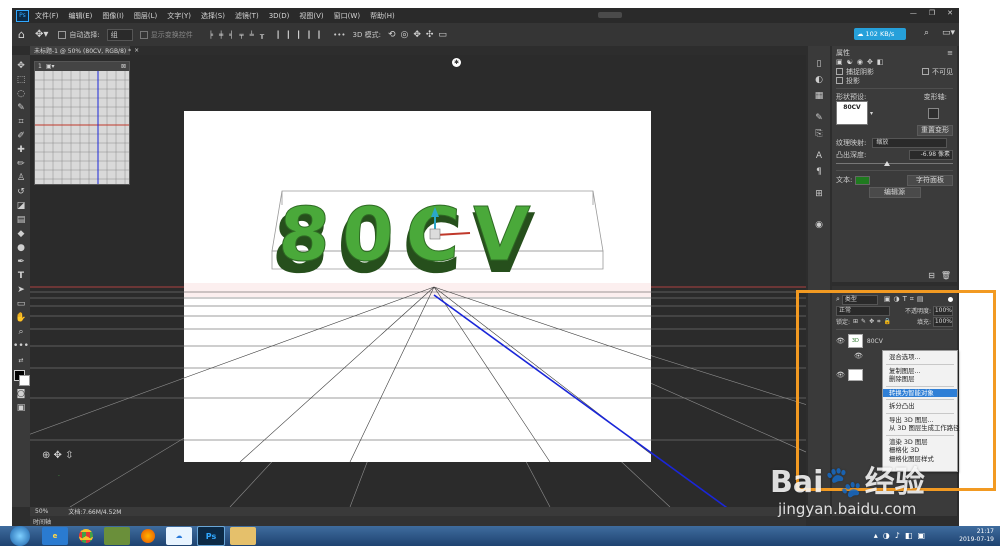 This screenshot has height=554, width=1000. I want to click on doc-tab-close: ×, so click(136, 50).